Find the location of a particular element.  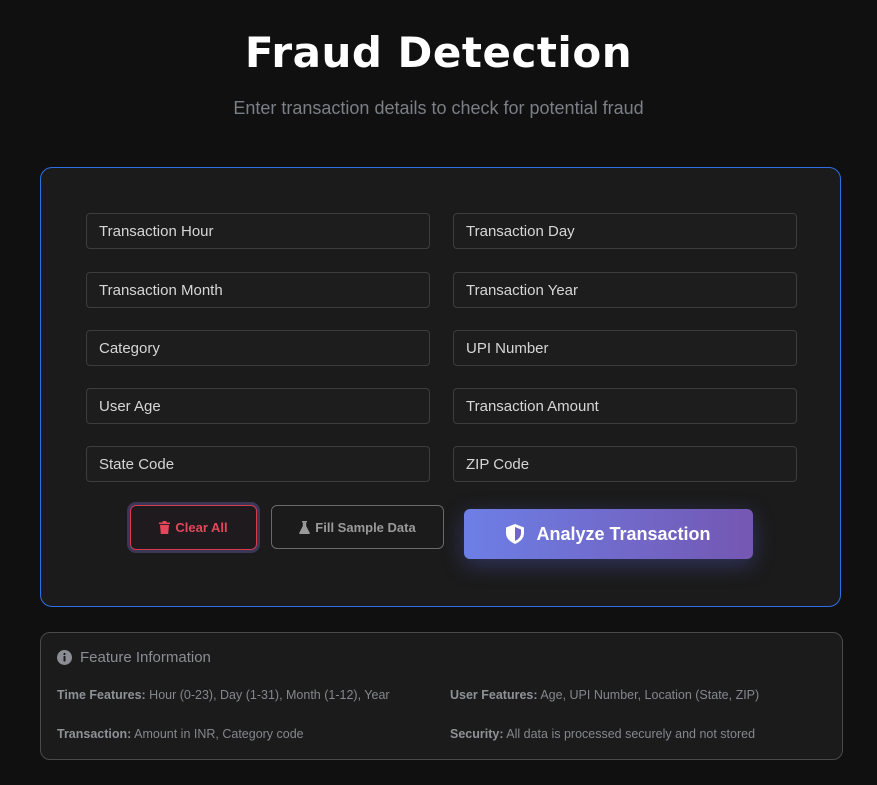

transaction-year-input is located at coordinates (625, 290).